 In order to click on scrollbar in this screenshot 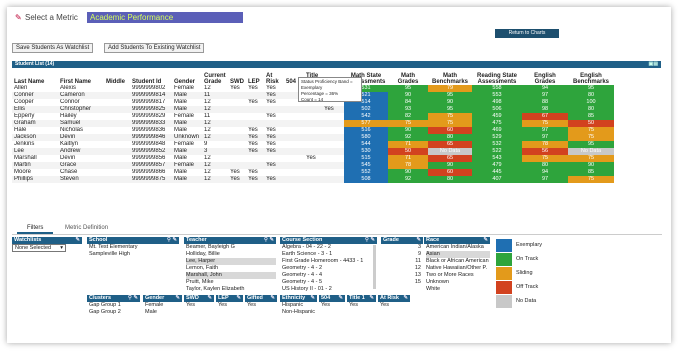, I will do `click(374, 267)`.